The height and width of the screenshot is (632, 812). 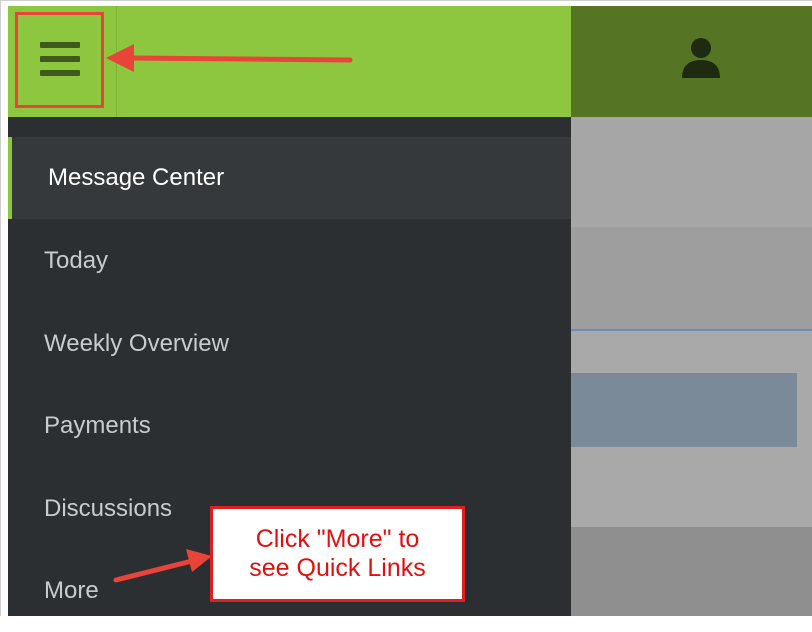 I want to click on content-highlight-bar, so click(x=684, y=410).